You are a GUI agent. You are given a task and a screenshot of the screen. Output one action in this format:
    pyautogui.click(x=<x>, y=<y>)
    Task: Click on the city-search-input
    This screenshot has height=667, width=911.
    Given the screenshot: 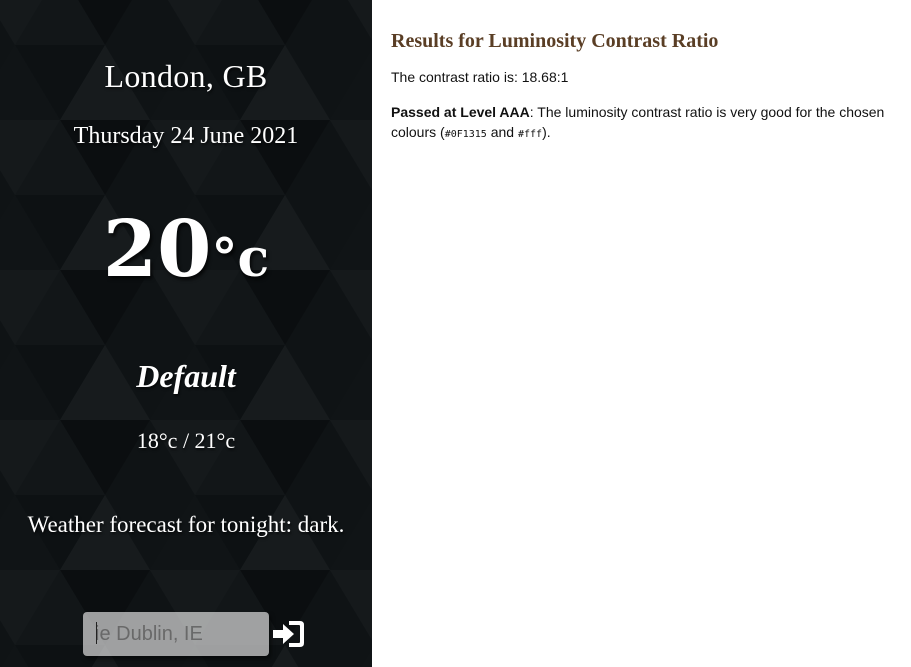 What is the action you would take?
    pyautogui.click(x=176, y=634)
    